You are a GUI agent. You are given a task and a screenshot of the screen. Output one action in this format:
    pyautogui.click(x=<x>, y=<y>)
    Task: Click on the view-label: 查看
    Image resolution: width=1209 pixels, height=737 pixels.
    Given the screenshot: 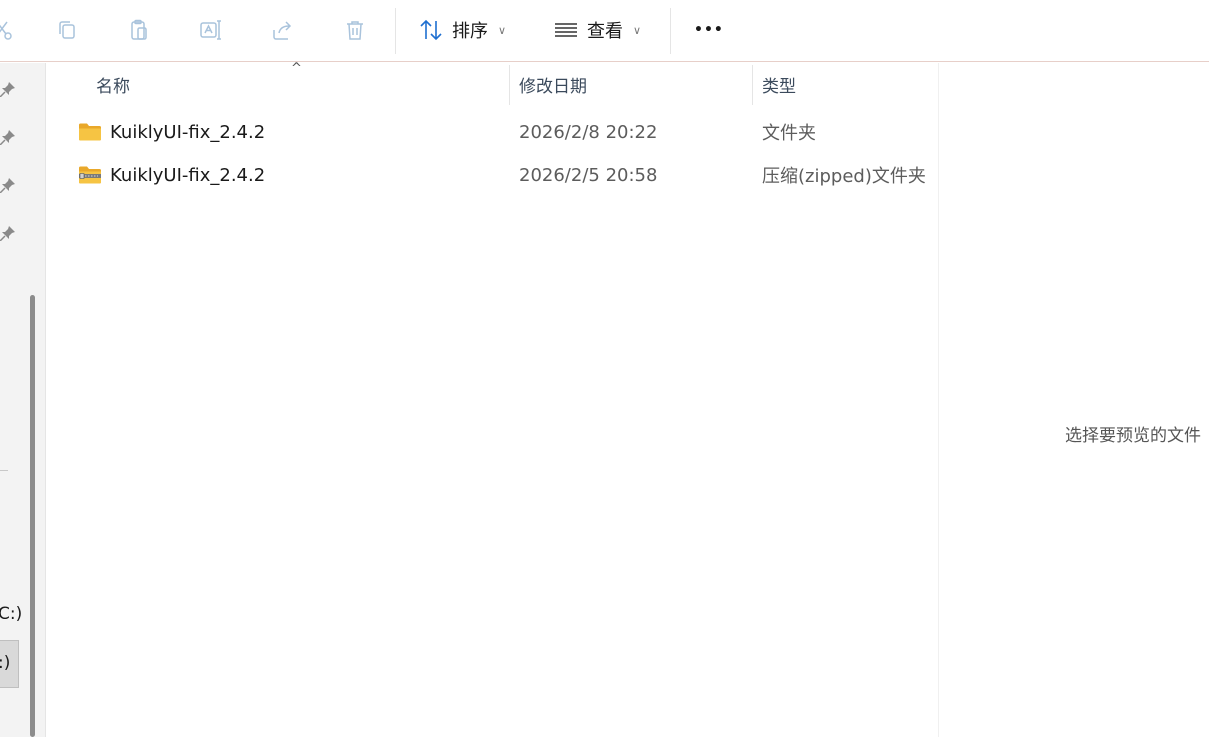 What is the action you would take?
    pyautogui.click(x=605, y=31)
    